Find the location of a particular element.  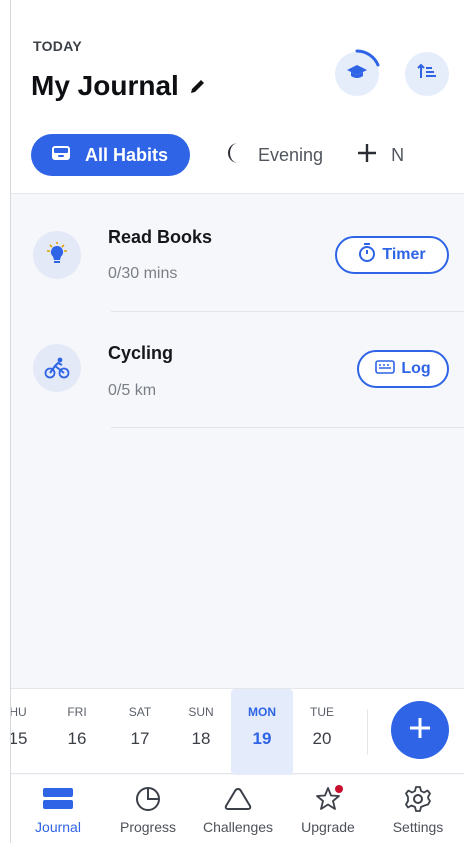

day-sat: SAT 17 is located at coordinates (140, 732).